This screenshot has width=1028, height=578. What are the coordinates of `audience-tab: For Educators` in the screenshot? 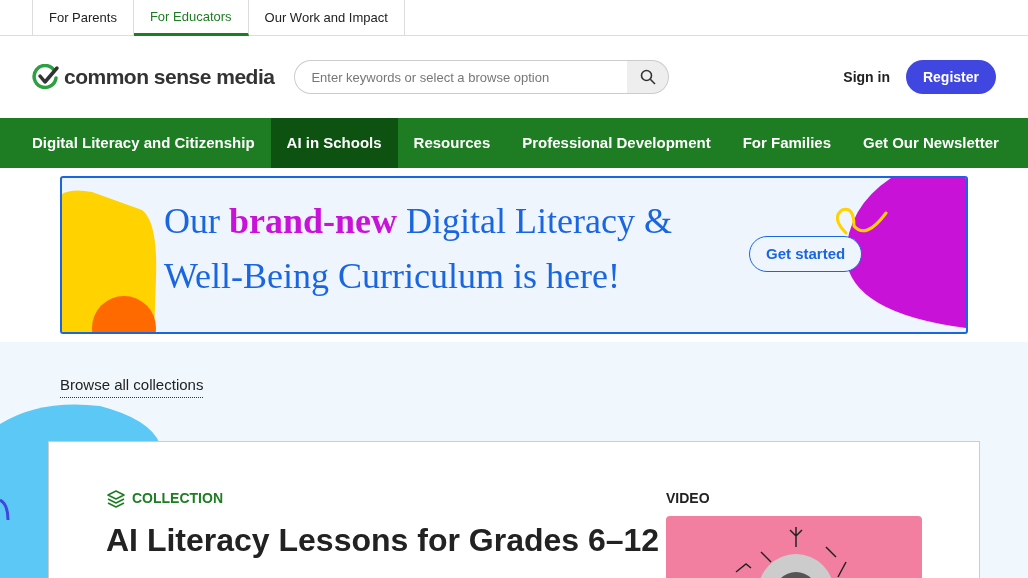 It's located at (191, 18).